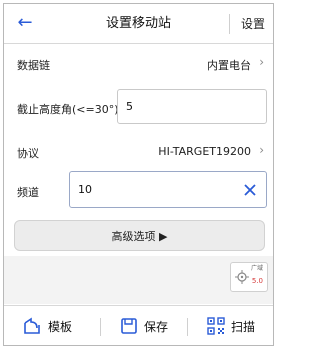 This screenshot has width=320, height=350. What do you see at coordinates (129, 106) in the screenshot?
I see `elevation-mask-value: 5` at bounding box center [129, 106].